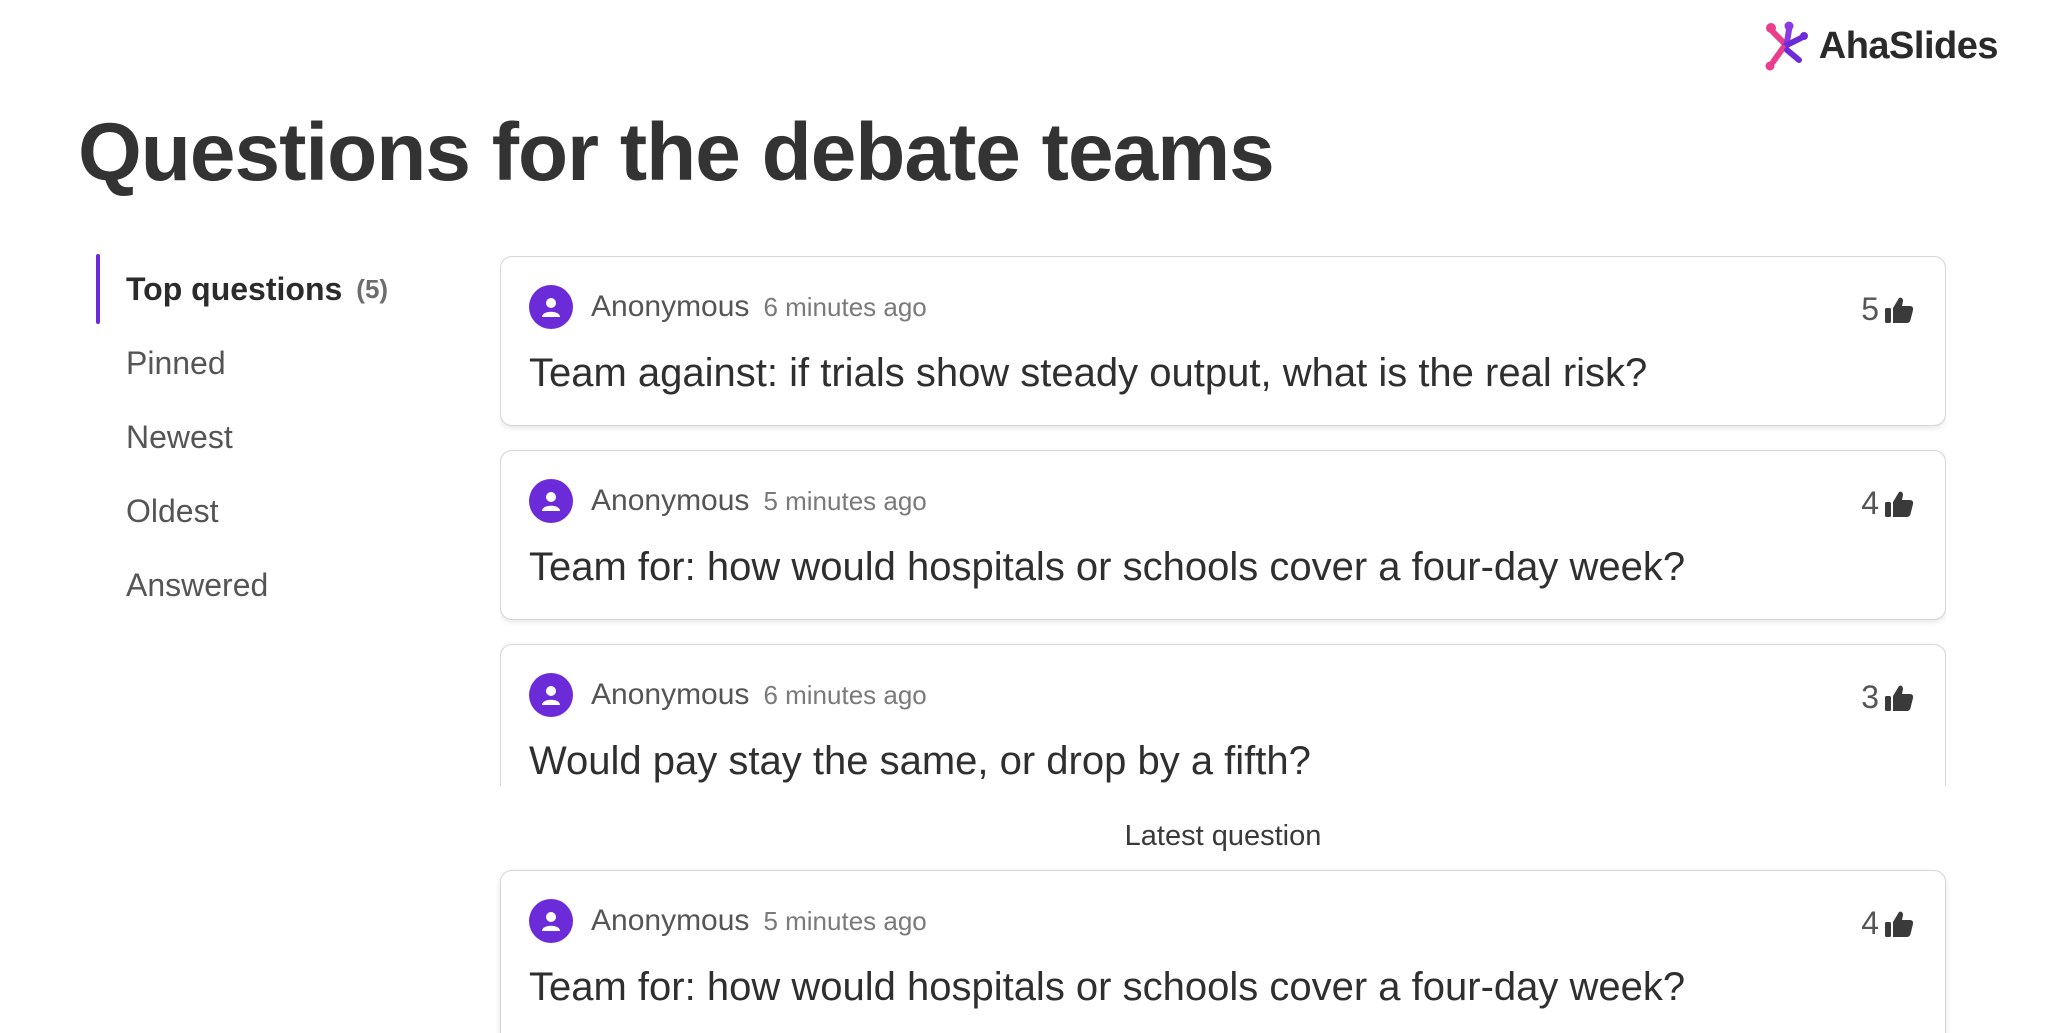 The height and width of the screenshot is (1033, 2048). Describe the element at coordinates (179, 436) in the screenshot. I see `sidebar-item-label: Newest` at that location.